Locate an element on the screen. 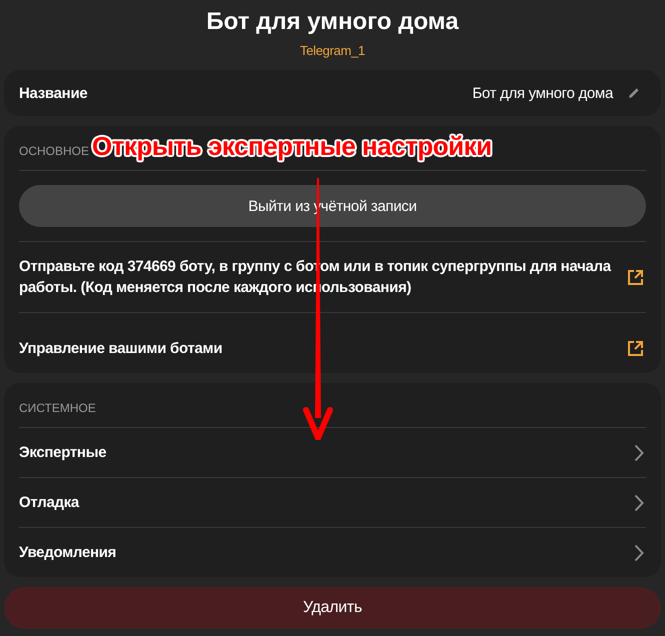 This screenshot has width=665, height=636. section-heading: СИСТЕМНОЕ is located at coordinates (57, 408).